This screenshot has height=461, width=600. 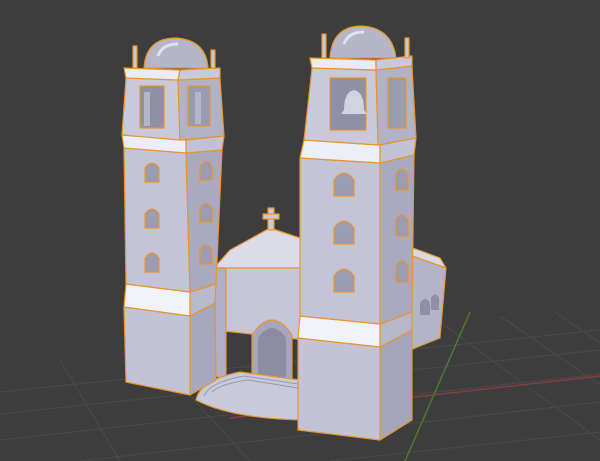 What do you see at coordinates (152, 107) in the screenshot?
I see `left-belfry-opening` at bounding box center [152, 107].